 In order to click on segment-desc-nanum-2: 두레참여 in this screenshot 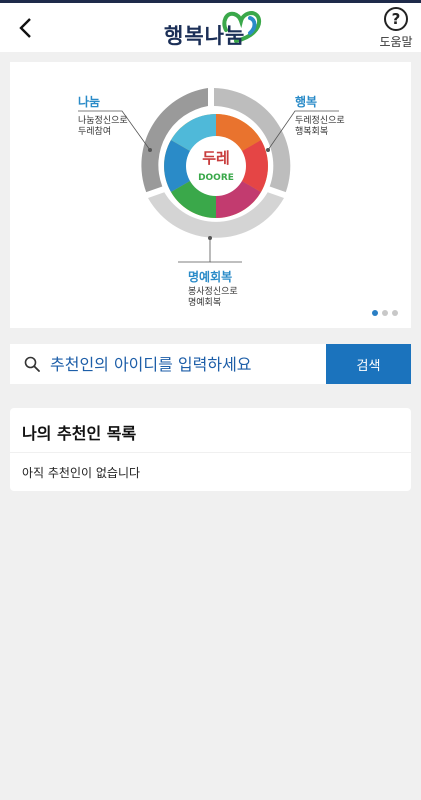, I will do `click(95, 132)`.